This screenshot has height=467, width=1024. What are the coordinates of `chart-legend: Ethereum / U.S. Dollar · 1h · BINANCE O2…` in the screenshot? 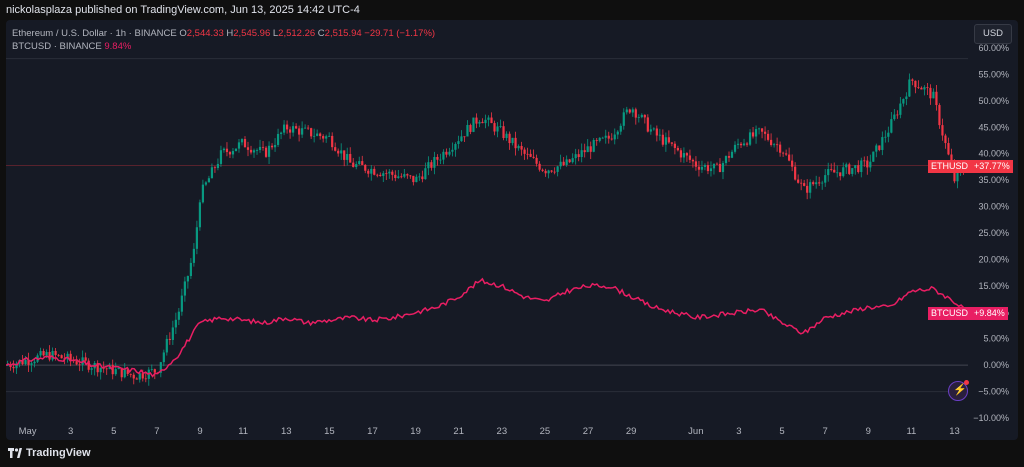 It's located at (223, 40).